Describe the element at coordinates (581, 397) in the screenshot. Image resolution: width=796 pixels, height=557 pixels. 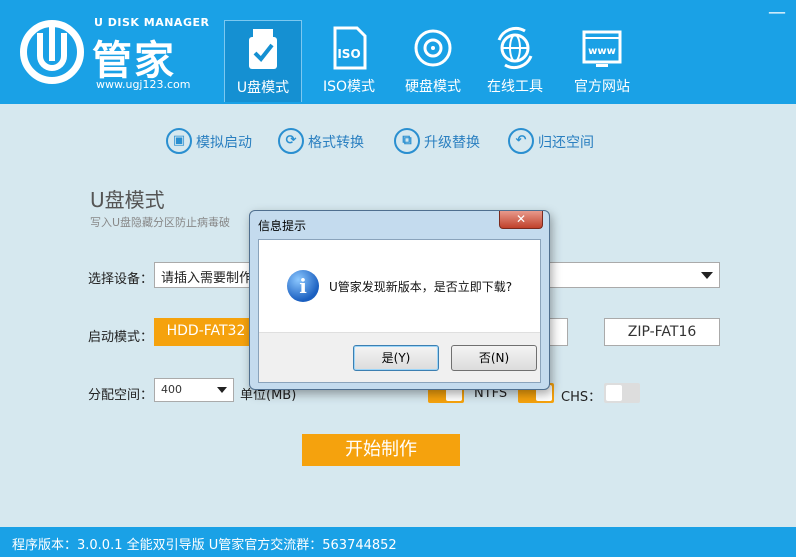
I see `chs-label: CHS：` at that location.